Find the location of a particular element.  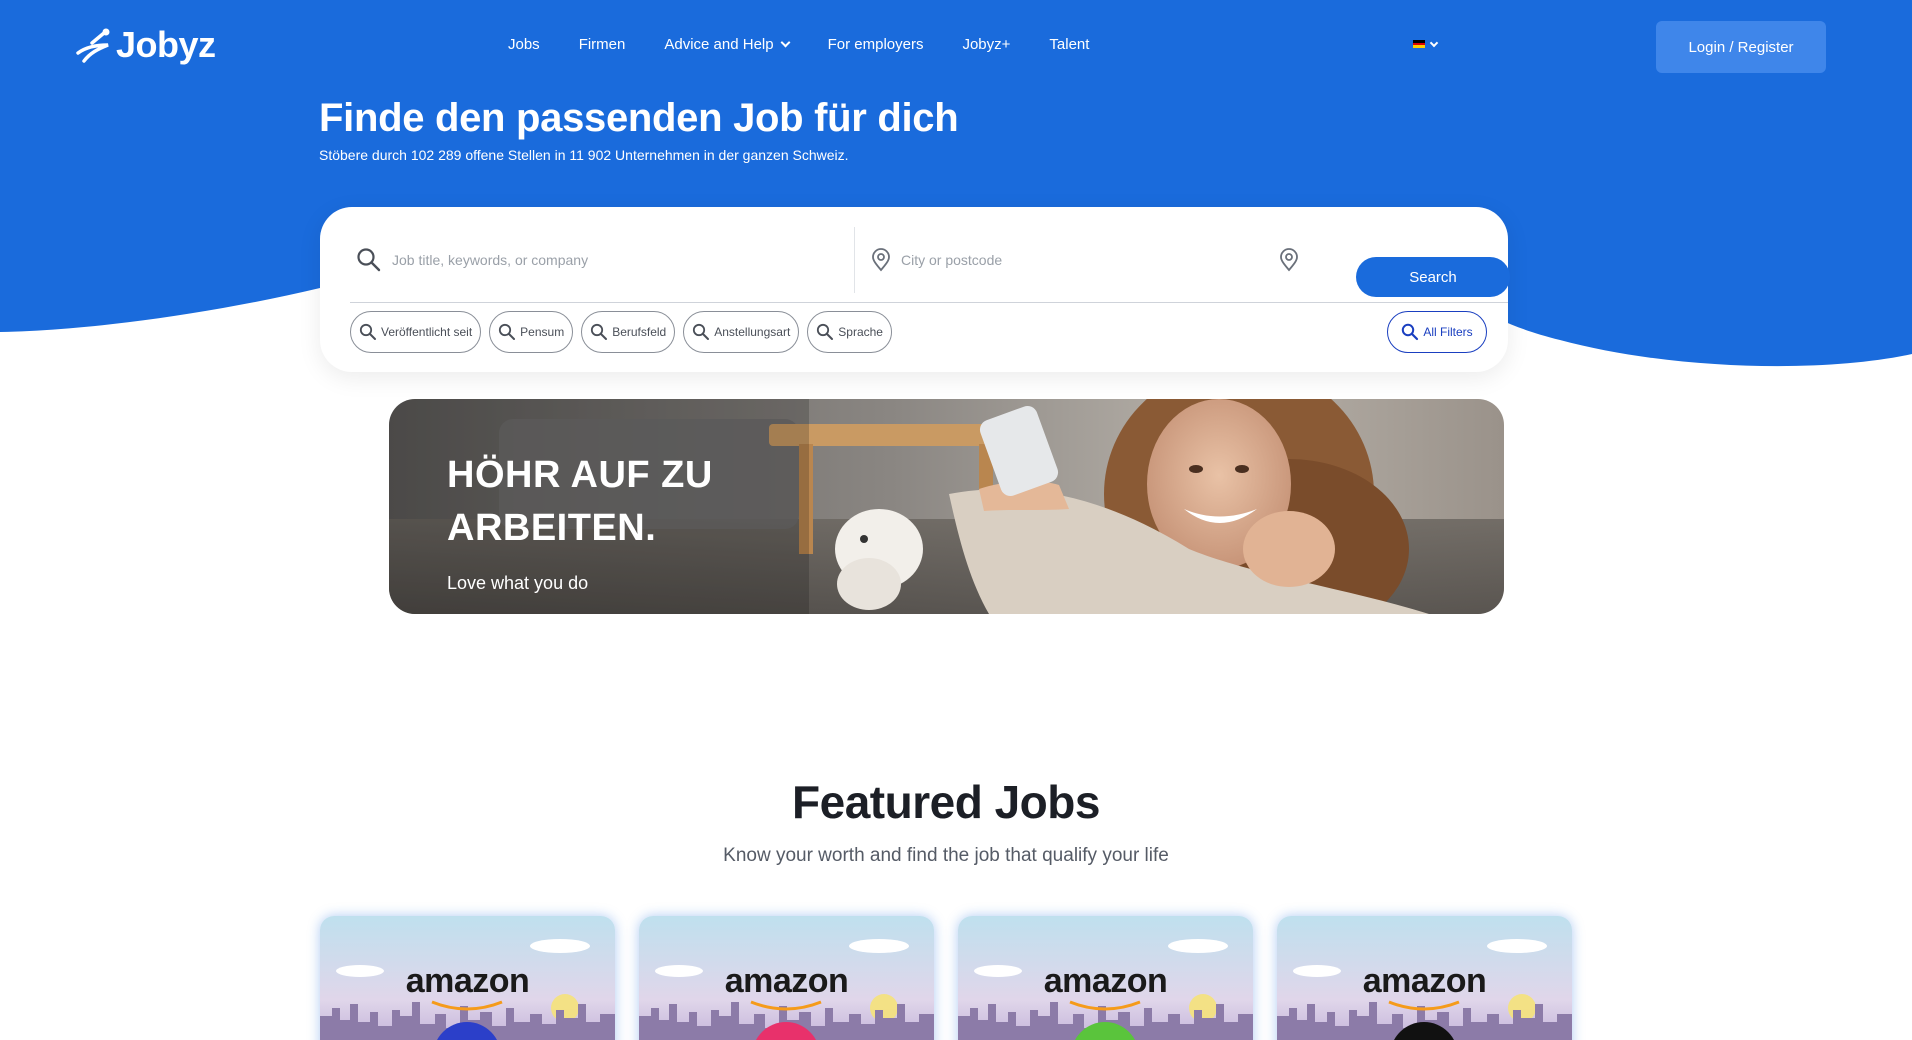

featured-jobs-title: Featured Jobs is located at coordinates (946, 802).